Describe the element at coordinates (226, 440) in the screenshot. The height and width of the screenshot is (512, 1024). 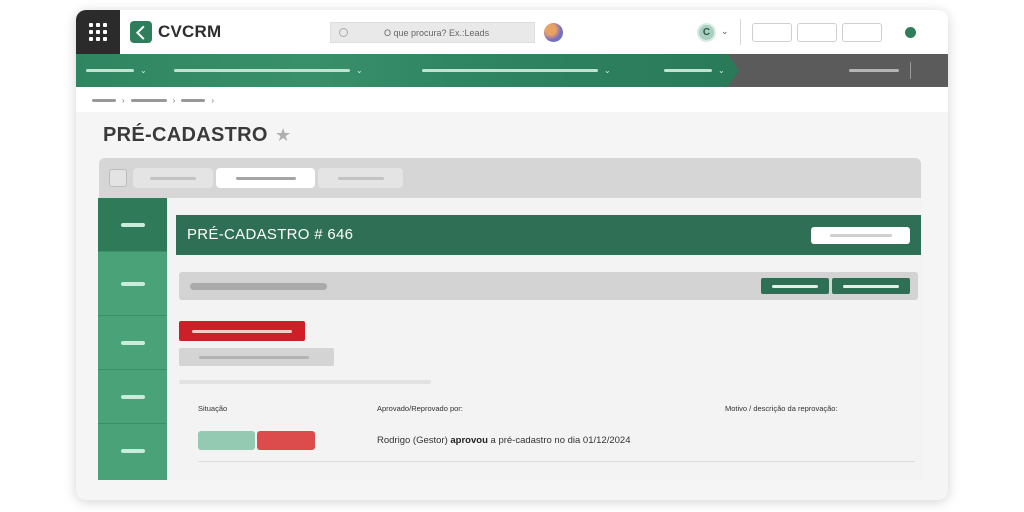
I see `approve-status-button` at that location.